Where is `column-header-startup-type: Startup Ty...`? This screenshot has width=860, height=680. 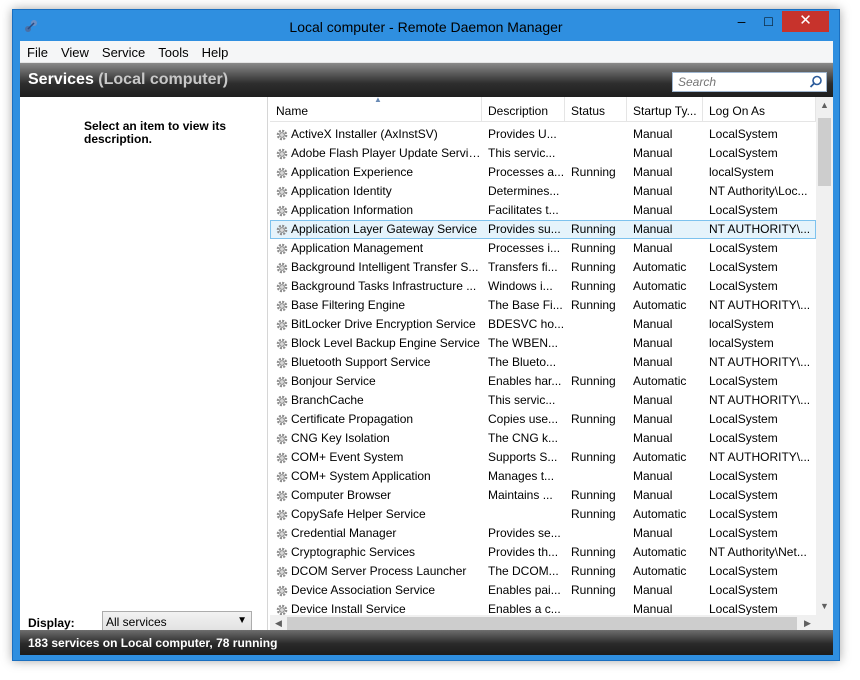 column-header-startup-type: Startup Ty... is located at coordinates (665, 109).